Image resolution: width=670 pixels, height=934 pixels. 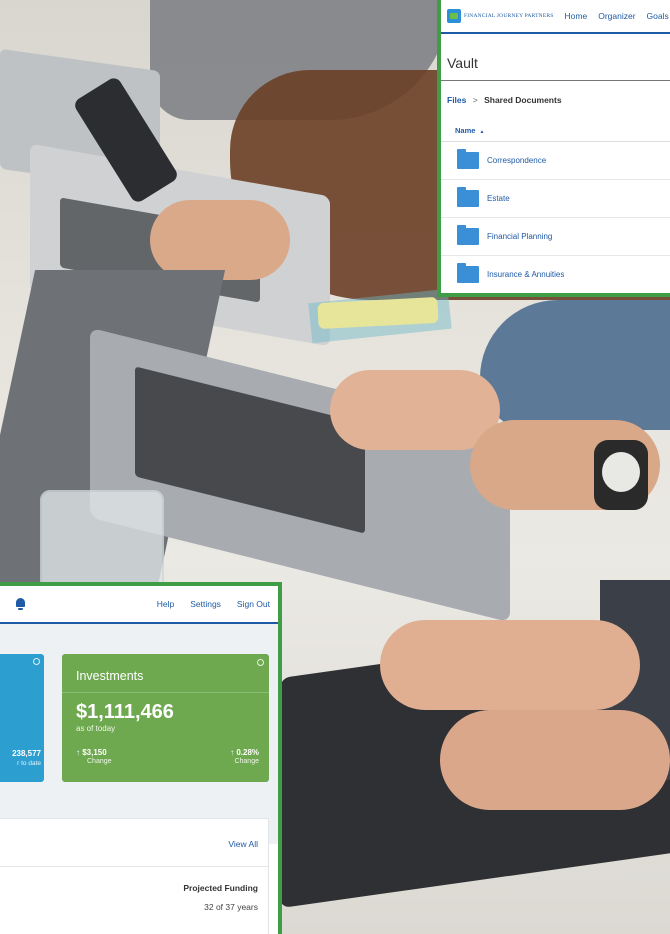 What do you see at coordinates (555, 93) in the screenshot?
I see `breadcrumb: Files > Shared Documents` at bounding box center [555, 93].